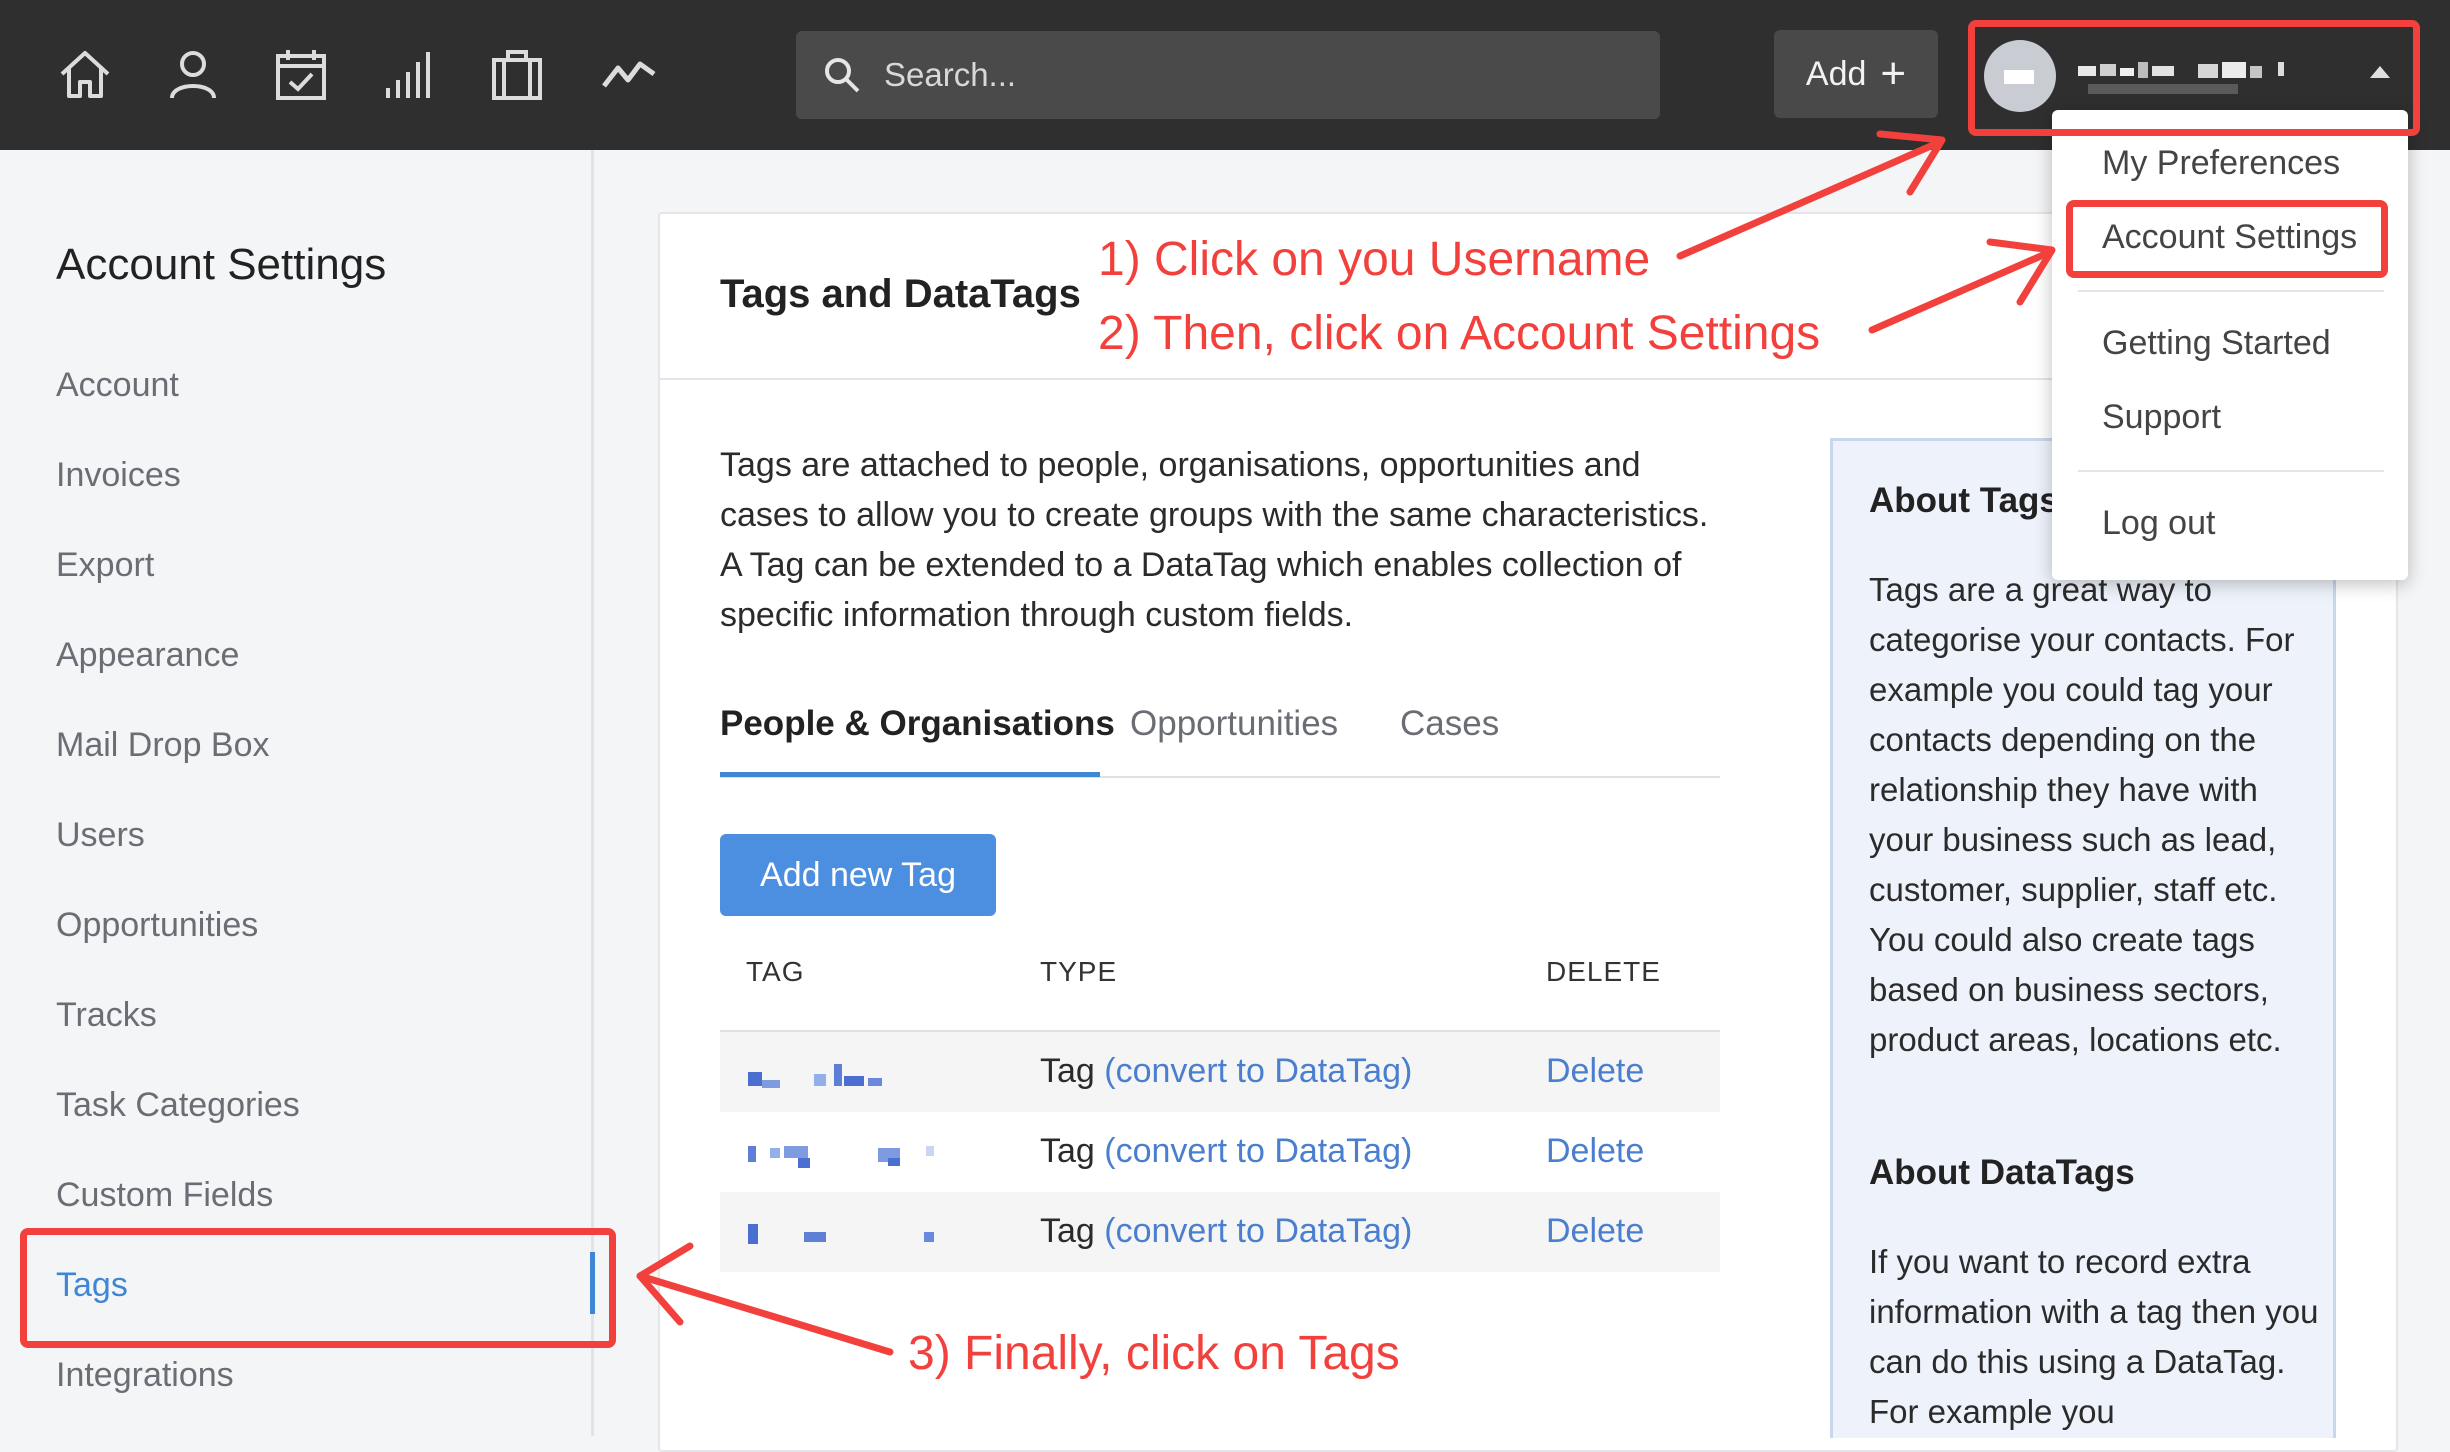 The width and height of the screenshot is (2450, 1452). What do you see at coordinates (775, 971) in the screenshot?
I see `column-header-tag: TAG` at bounding box center [775, 971].